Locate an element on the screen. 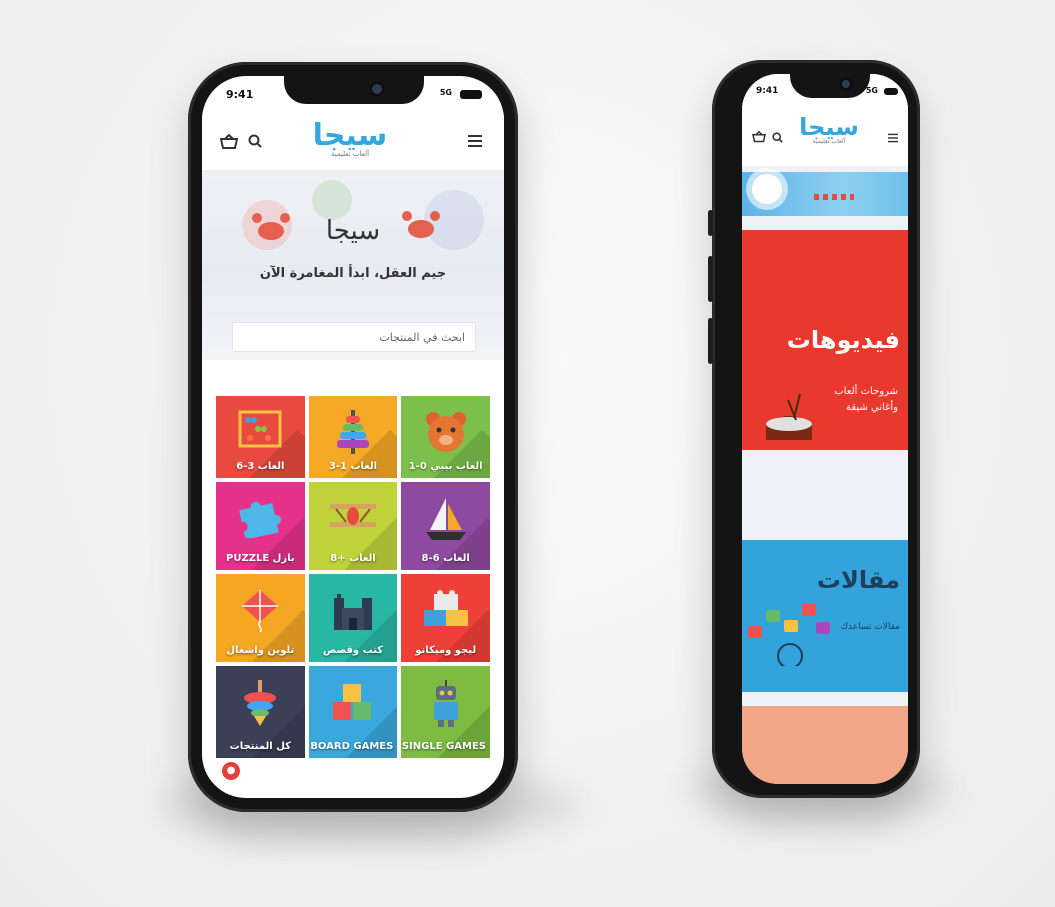 Image resolution: width=1055 pixels, height=907 pixels. abacus-icon is located at coordinates (260, 429).